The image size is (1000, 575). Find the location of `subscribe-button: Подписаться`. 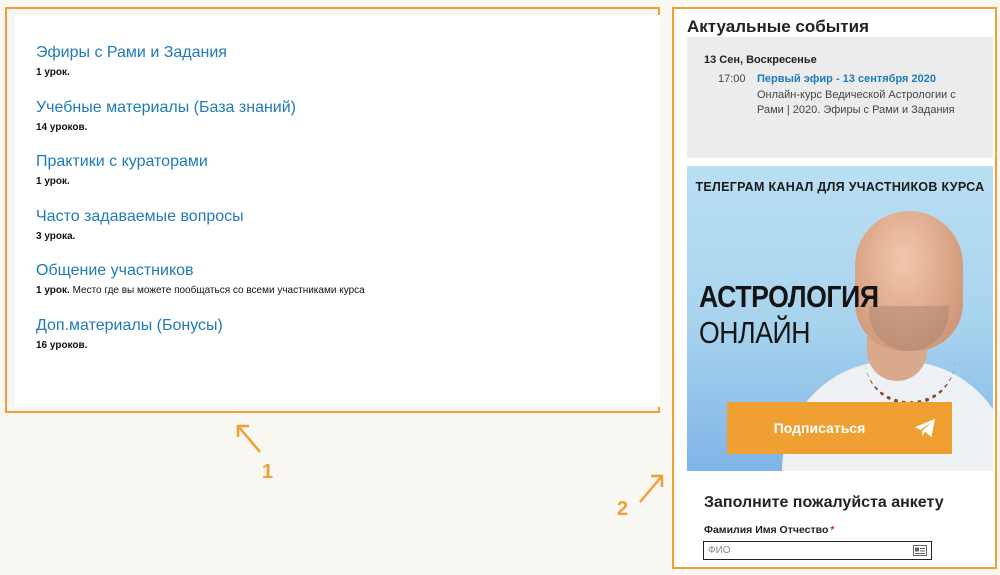

subscribe-button: Подписаться is located at coordinates (839, 428).